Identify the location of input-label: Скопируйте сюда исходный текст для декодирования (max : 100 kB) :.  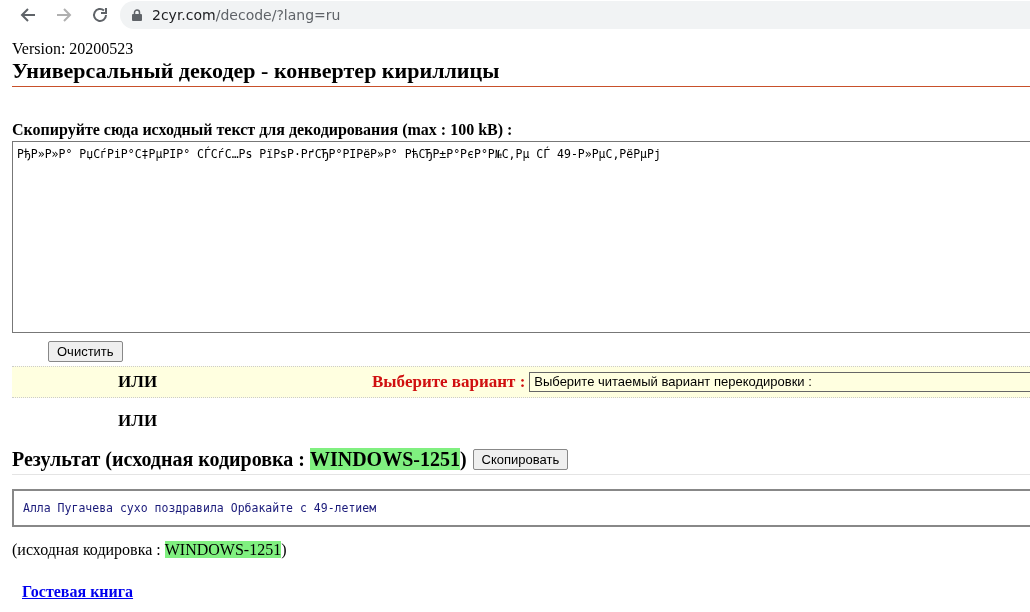
(263, 130).